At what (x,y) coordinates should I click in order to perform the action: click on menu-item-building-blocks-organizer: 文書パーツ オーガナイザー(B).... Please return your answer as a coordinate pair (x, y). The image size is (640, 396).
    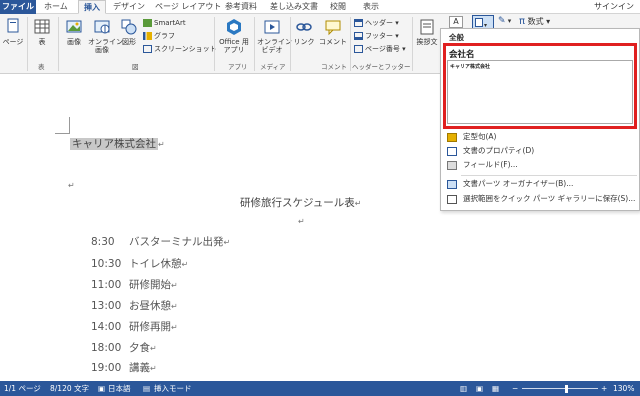
    Looking at the image, I should click on (540, 184).